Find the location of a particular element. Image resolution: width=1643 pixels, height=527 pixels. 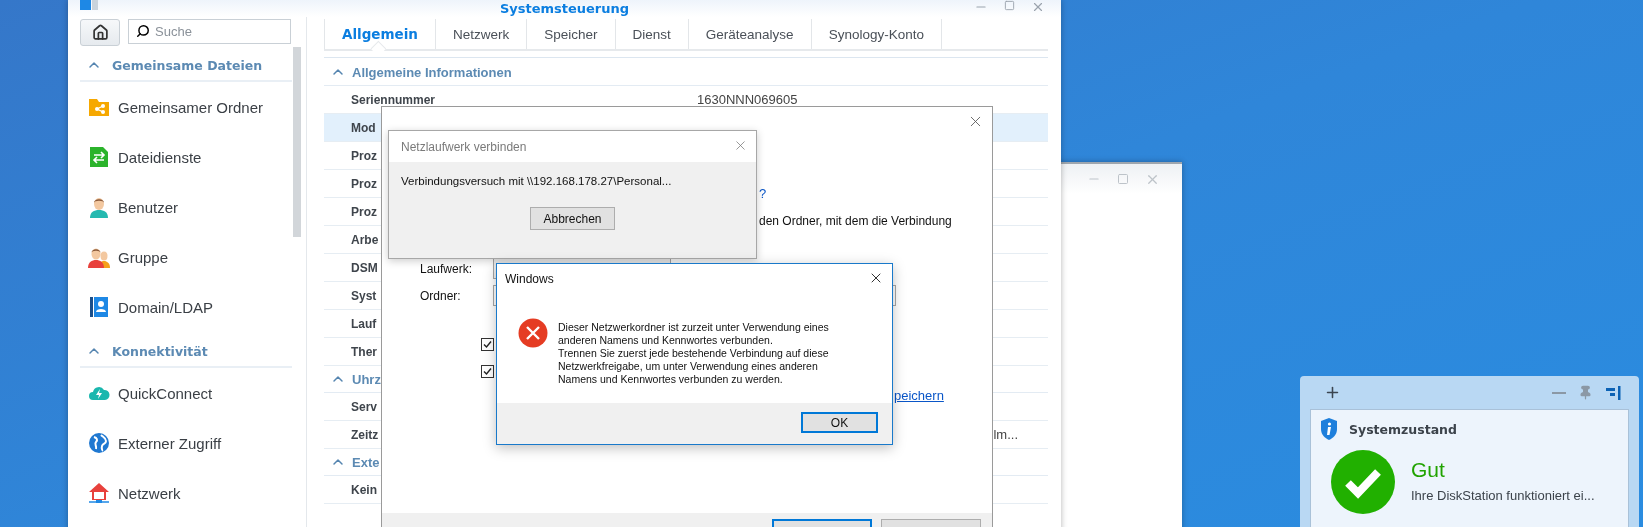

sidebar-item: Benutzer is located at coordinates (186, 207).